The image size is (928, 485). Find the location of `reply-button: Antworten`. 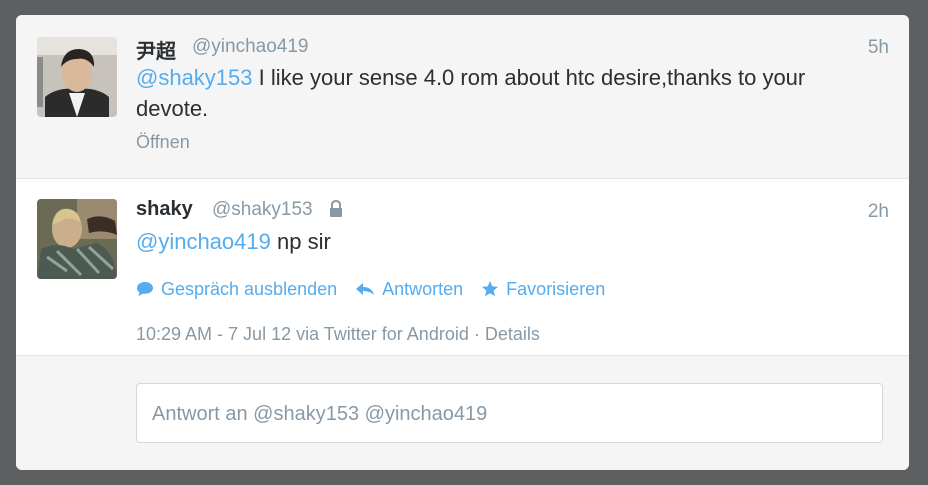

reply-button: Antworten is located at coordinates (409, 289).